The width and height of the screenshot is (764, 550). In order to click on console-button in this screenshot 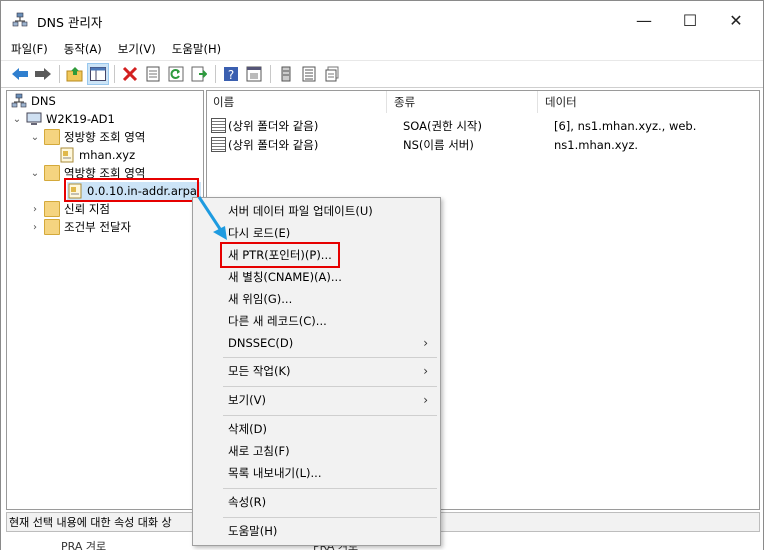, I will do `click(254, 74)`.